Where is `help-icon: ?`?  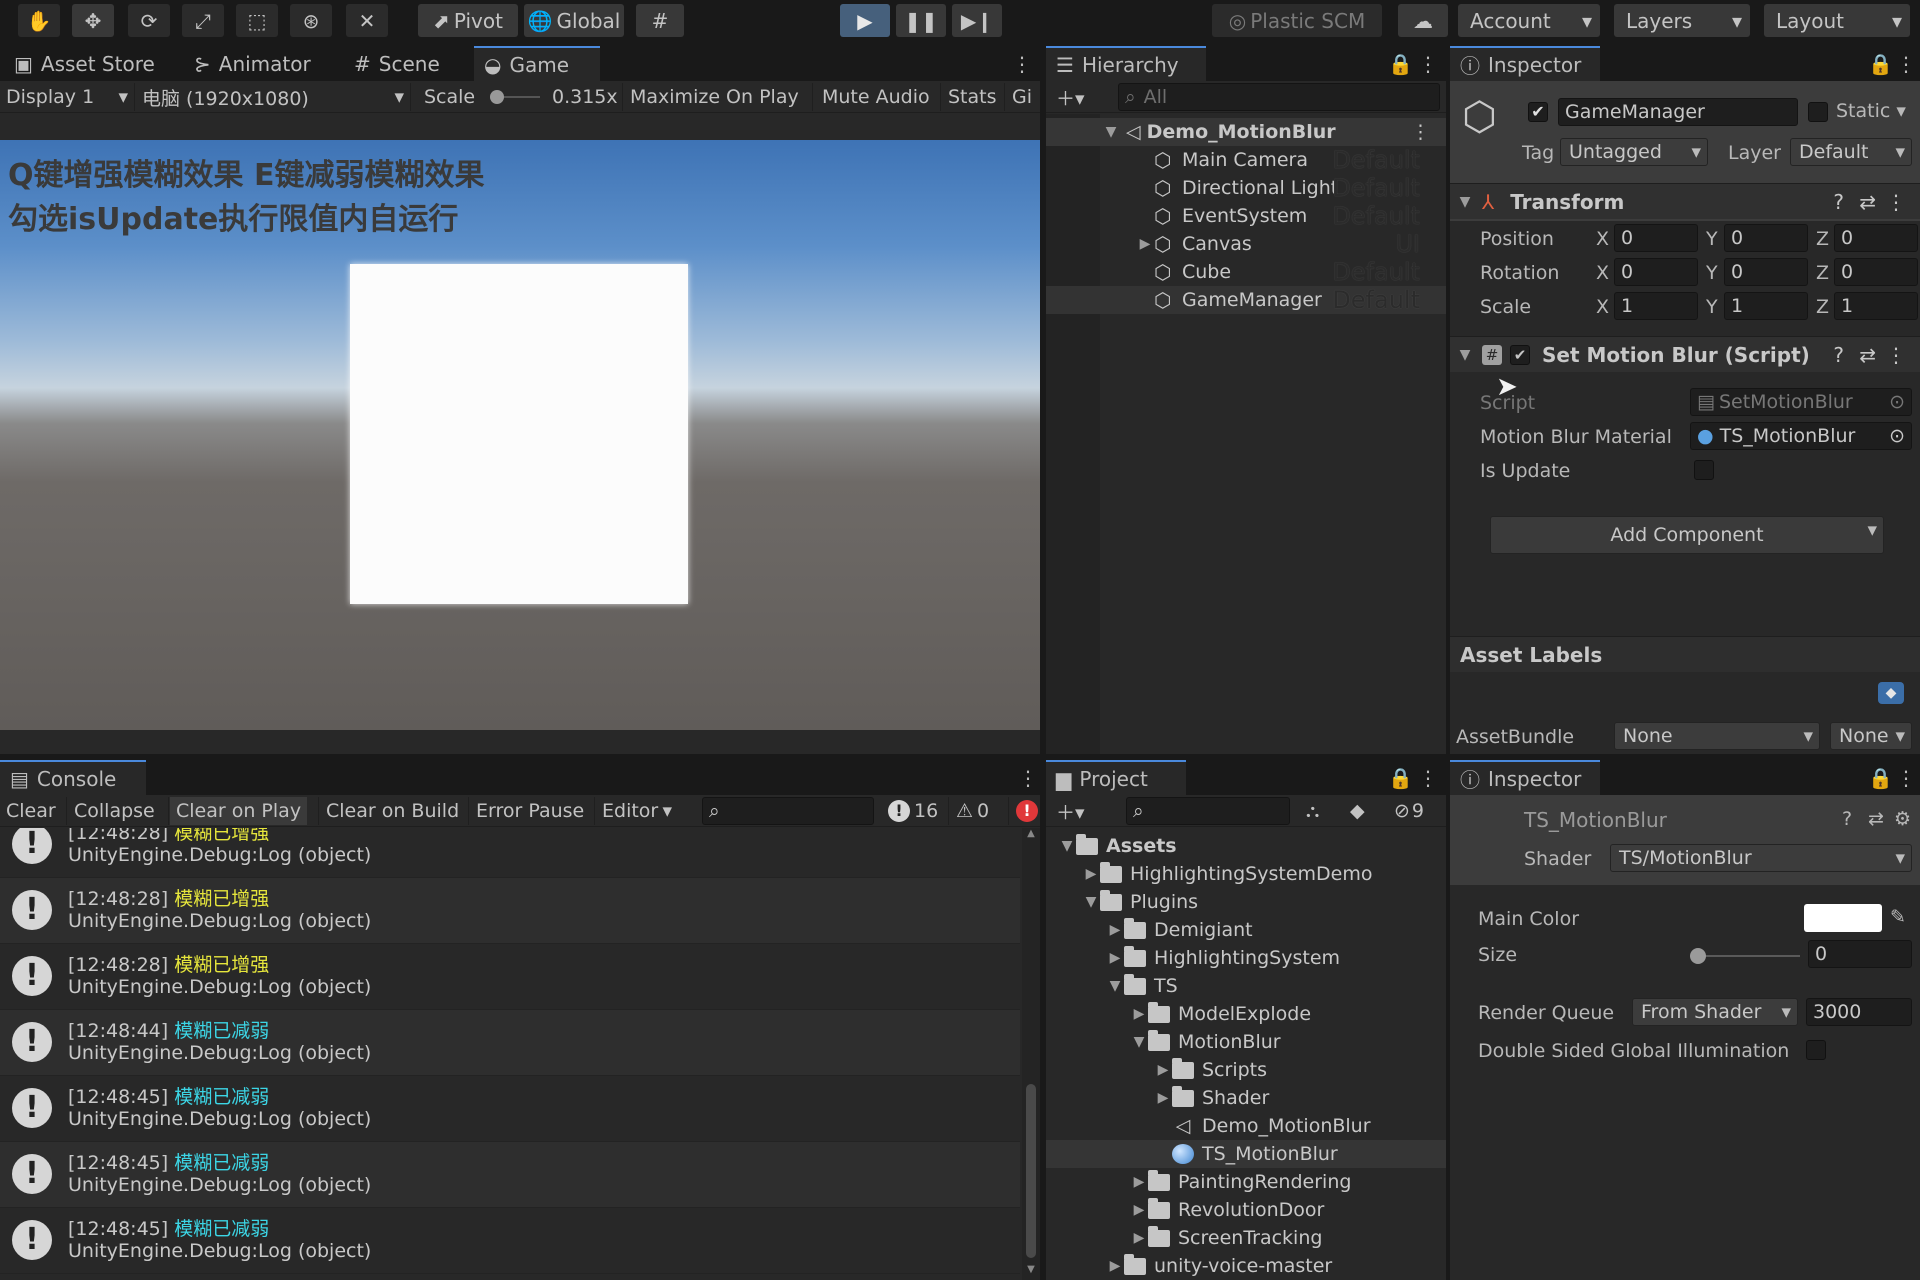
help-icon: ? is located at coordinates (1838, 202).